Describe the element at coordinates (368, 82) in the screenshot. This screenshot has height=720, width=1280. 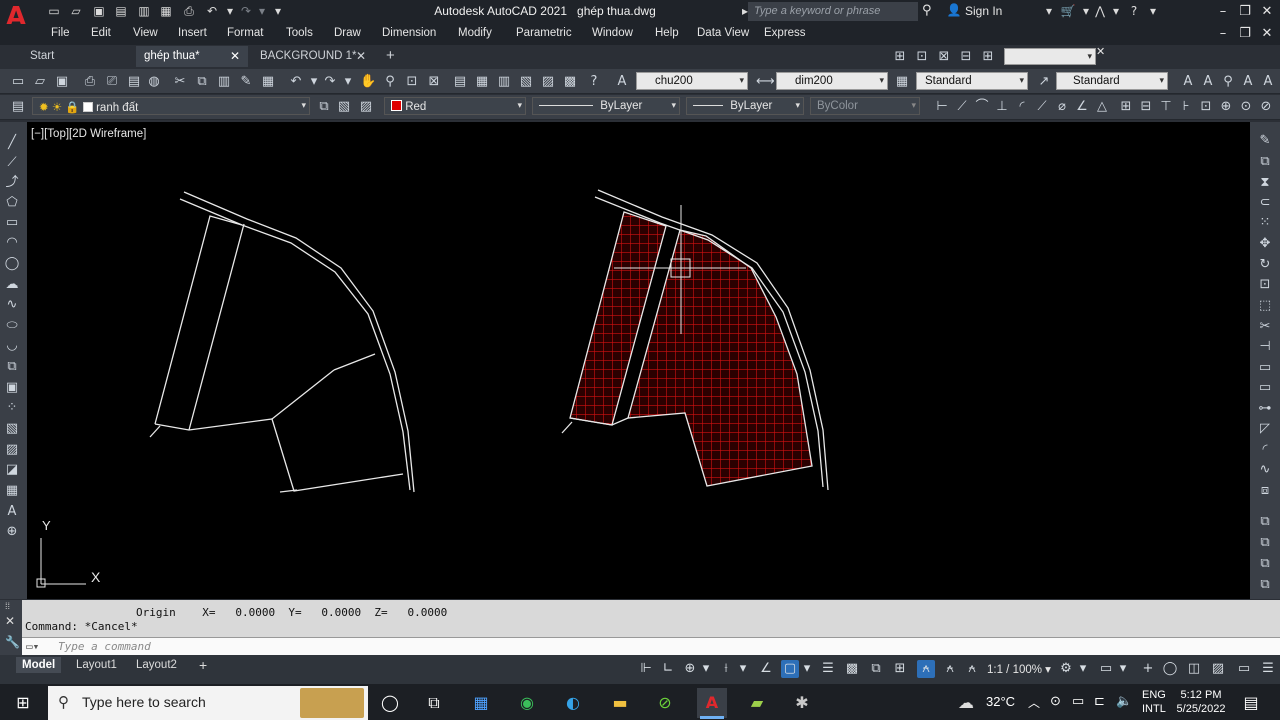
I see `pan-icon: ✋` at that location.